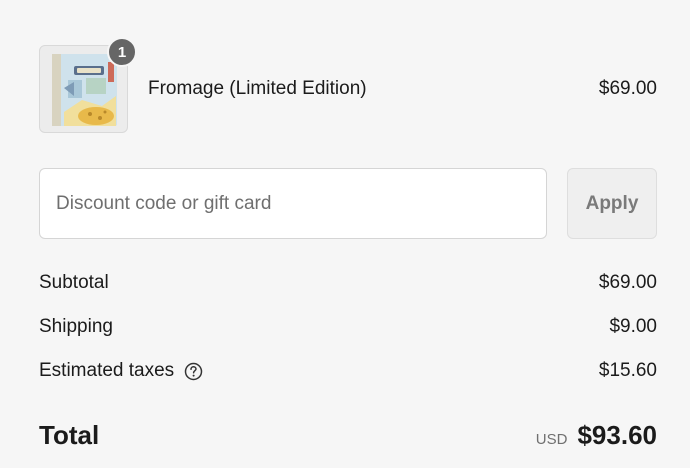 This screenshot has height=468, width=690. What do you see at coordinates (348, 435) in the screenshot?
I see `total-row: Total USD $93.60` at bounding box center [348, 435].